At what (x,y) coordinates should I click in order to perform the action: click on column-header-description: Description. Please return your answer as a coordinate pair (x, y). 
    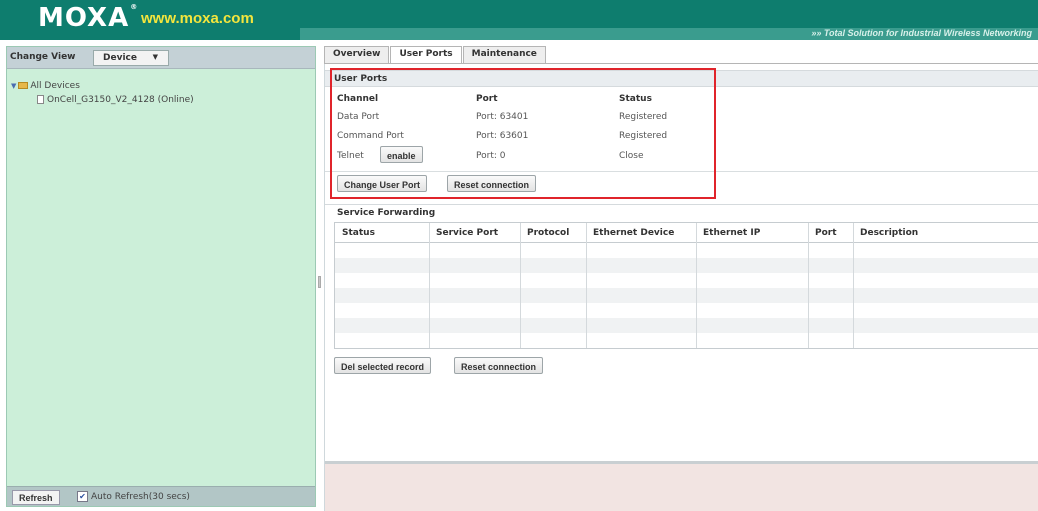
    Looking at the image, I should click on (889, 233).